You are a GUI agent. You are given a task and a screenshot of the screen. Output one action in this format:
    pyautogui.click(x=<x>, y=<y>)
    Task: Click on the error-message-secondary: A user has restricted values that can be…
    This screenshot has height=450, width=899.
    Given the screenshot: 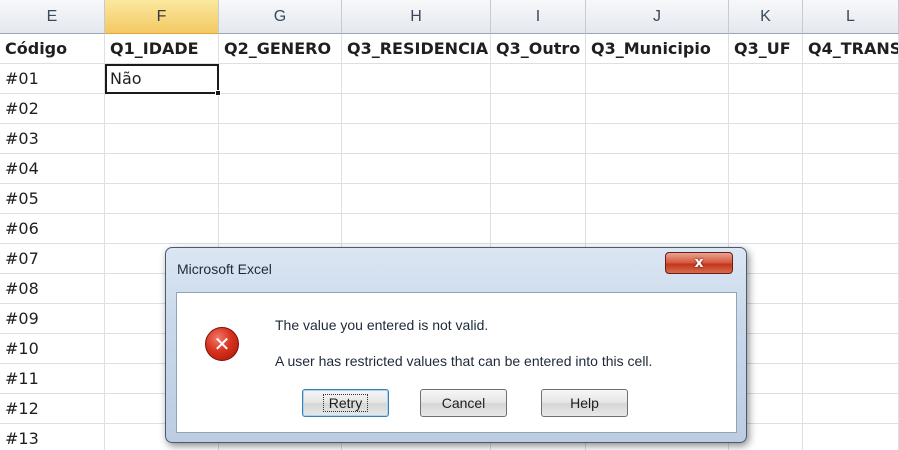 What is the action you would take?
    pyautogui.click(x=464, y=361)
    